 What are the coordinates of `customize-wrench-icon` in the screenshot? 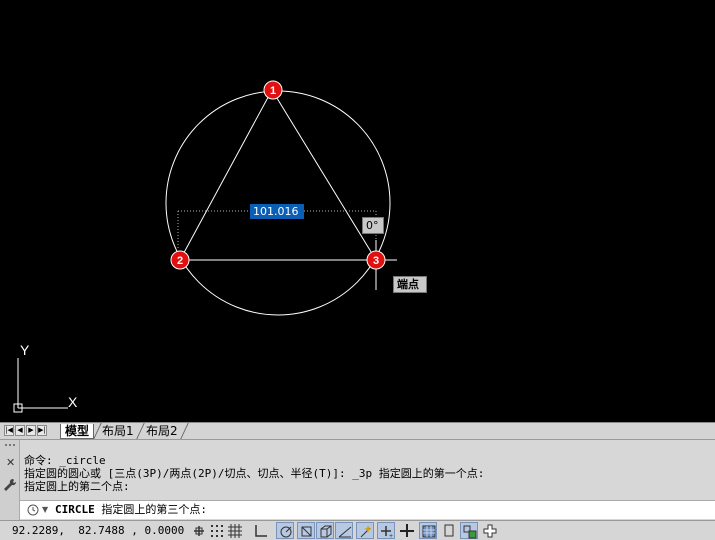 It's located at (10, 485).